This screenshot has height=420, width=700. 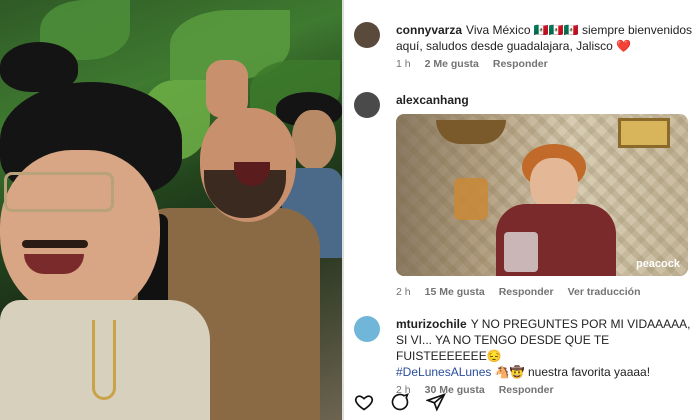 I want to click on heart-outline-icon, so click(x=364, y=404).